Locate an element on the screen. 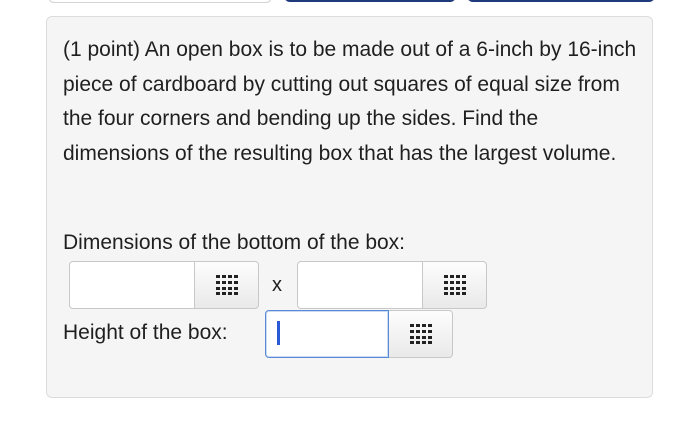  height-palette-button is located at coordinates (421, 334).